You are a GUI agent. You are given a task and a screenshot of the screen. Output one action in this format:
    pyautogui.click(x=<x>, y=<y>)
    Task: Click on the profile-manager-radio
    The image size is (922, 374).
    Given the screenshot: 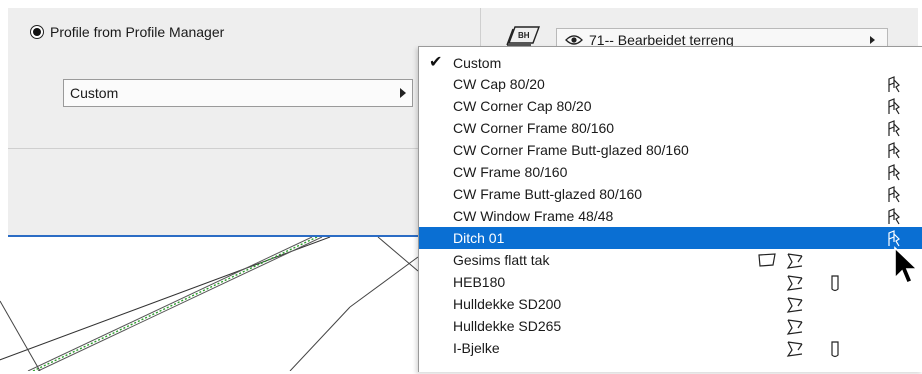 What is the action you would take?
    pyautogui.click(x=37, y=32)
    